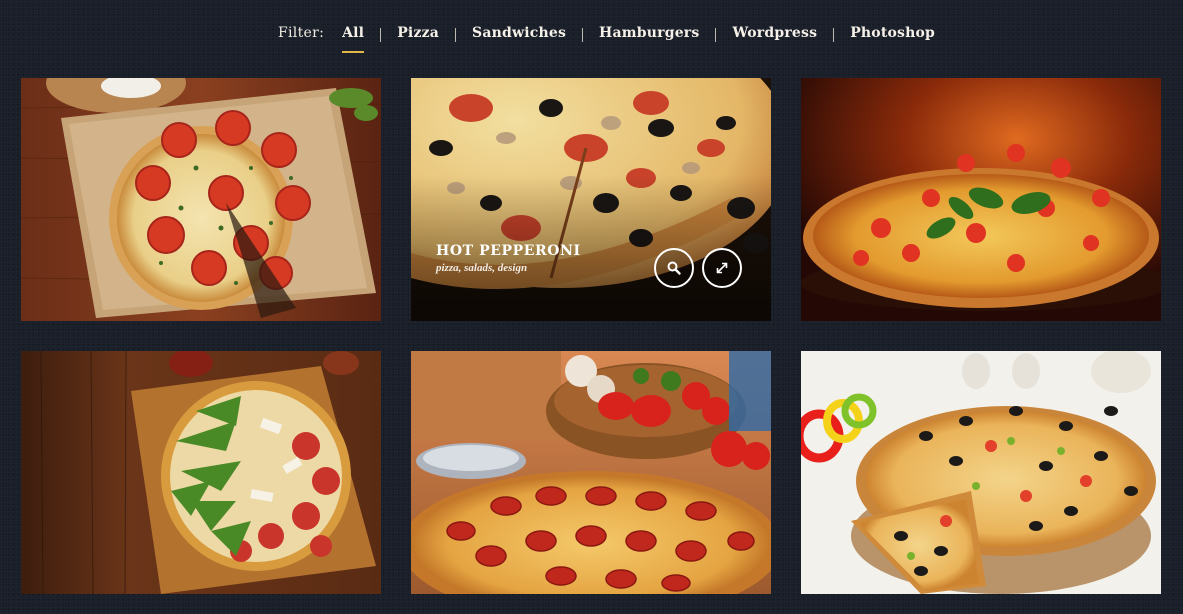 Image resolution: width=1183 pixels, height=614 pixels. I want to click on filter-label: Filter:, so click(301, 33).